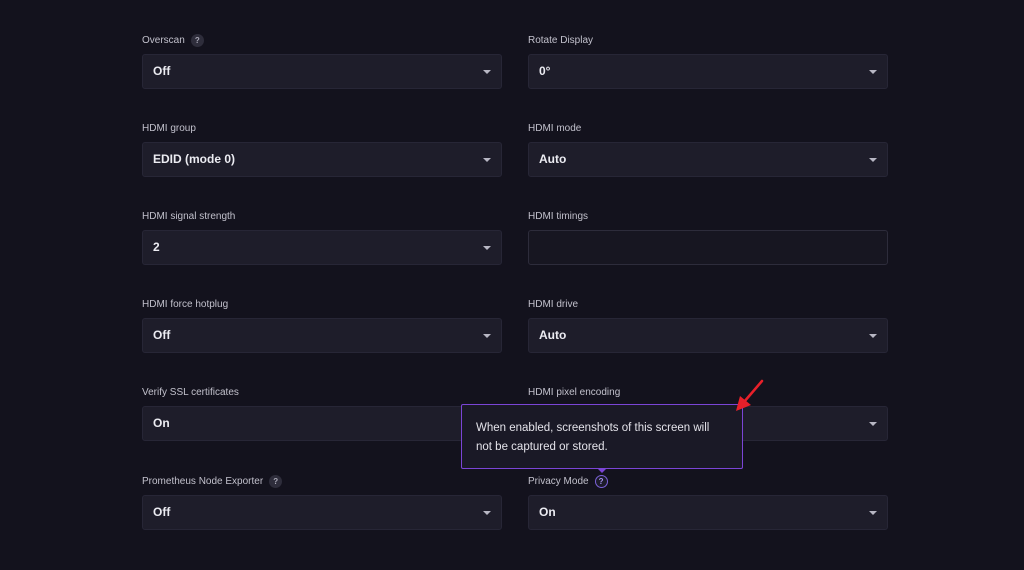  Describe the element at coordinates (547, 512) in the screenshot. I see `privacy-mode-value: On` at that location.